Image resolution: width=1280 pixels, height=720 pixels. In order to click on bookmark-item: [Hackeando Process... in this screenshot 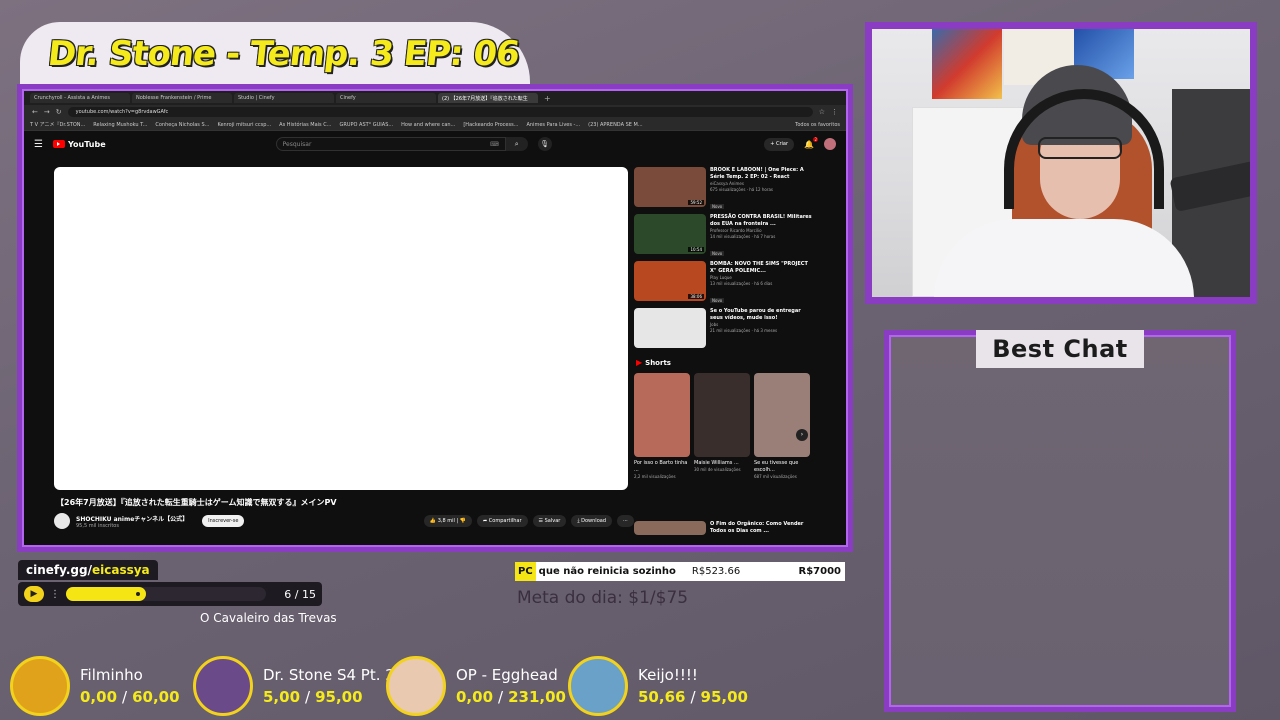, I will do `click(490, 125)`.